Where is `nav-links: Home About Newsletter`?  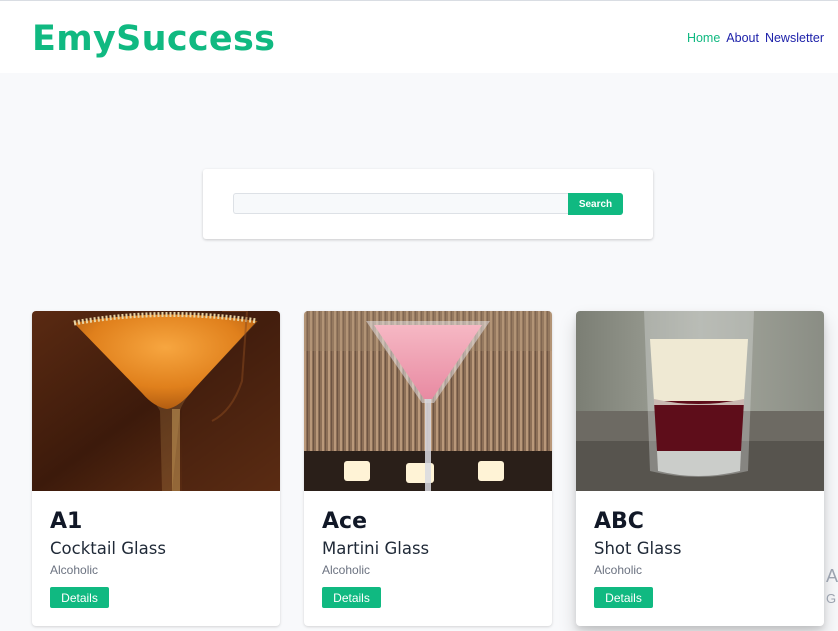
nav-links: Home About Newsletter is located at coordinates (755, 38).